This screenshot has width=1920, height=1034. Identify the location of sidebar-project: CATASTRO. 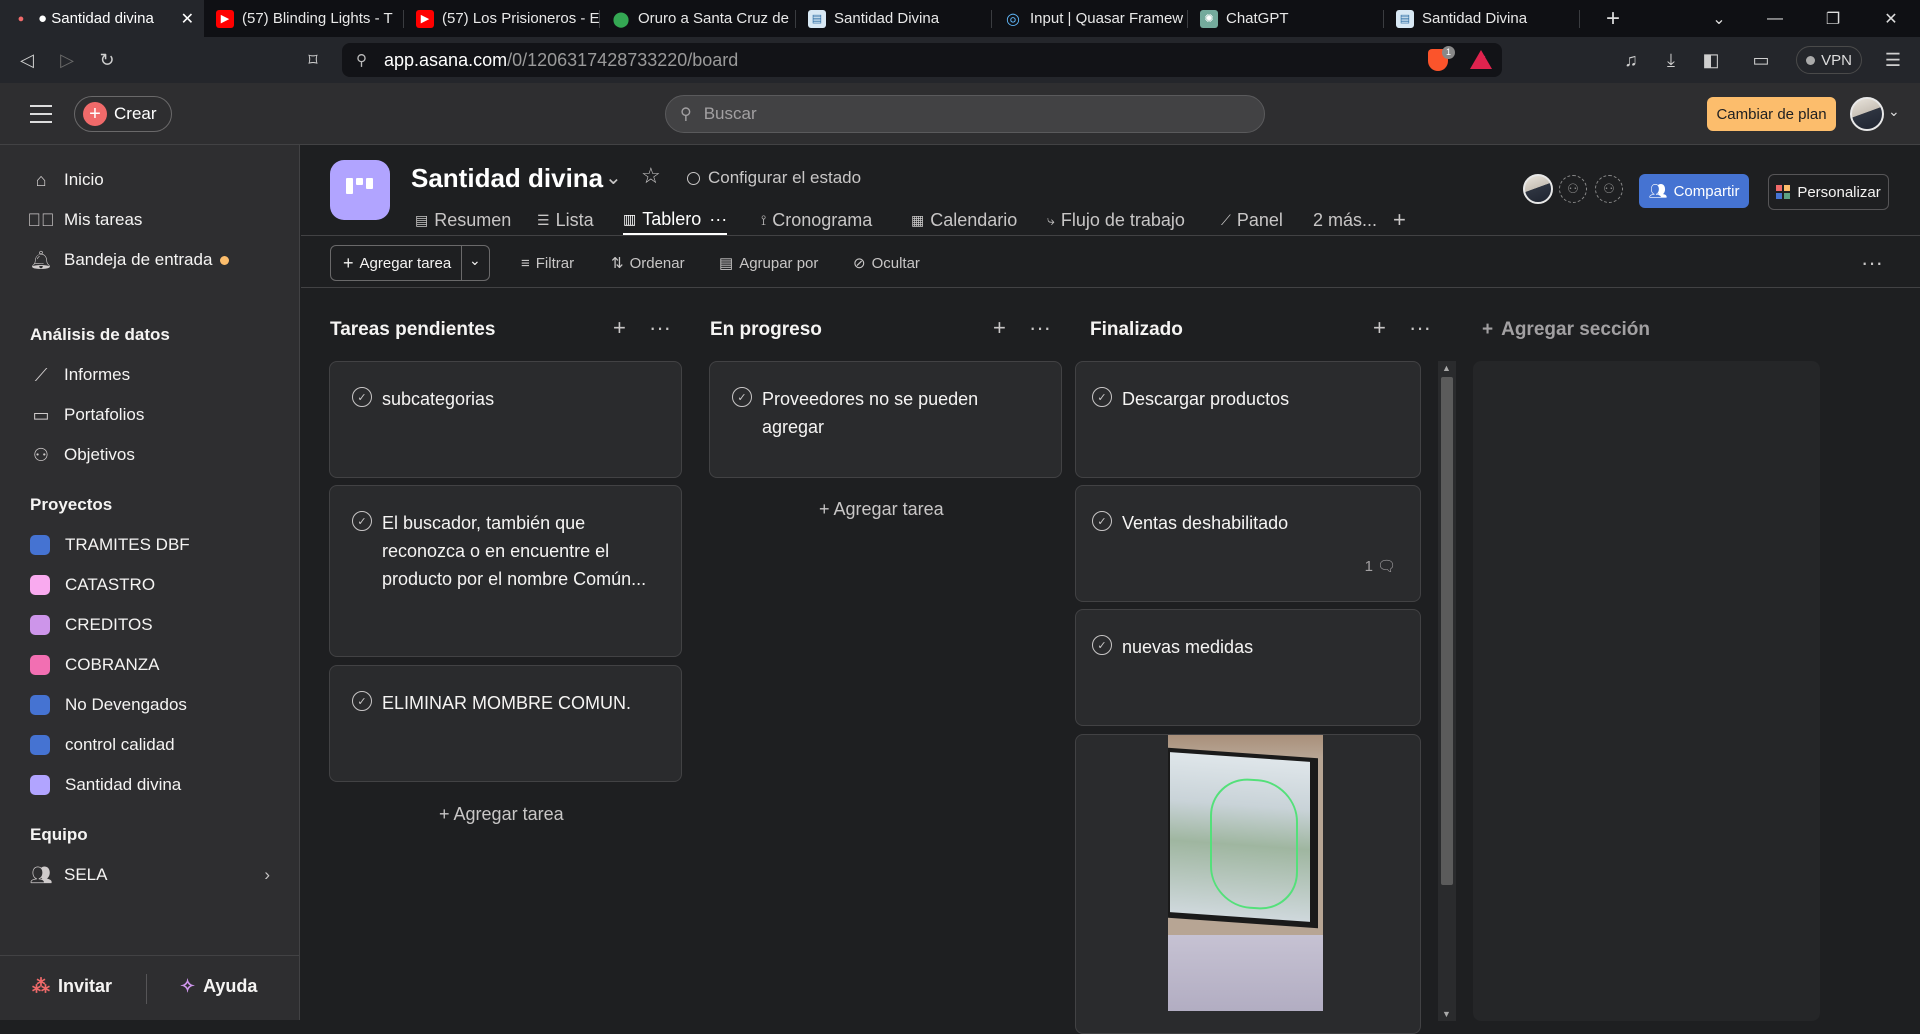
(92, 585).